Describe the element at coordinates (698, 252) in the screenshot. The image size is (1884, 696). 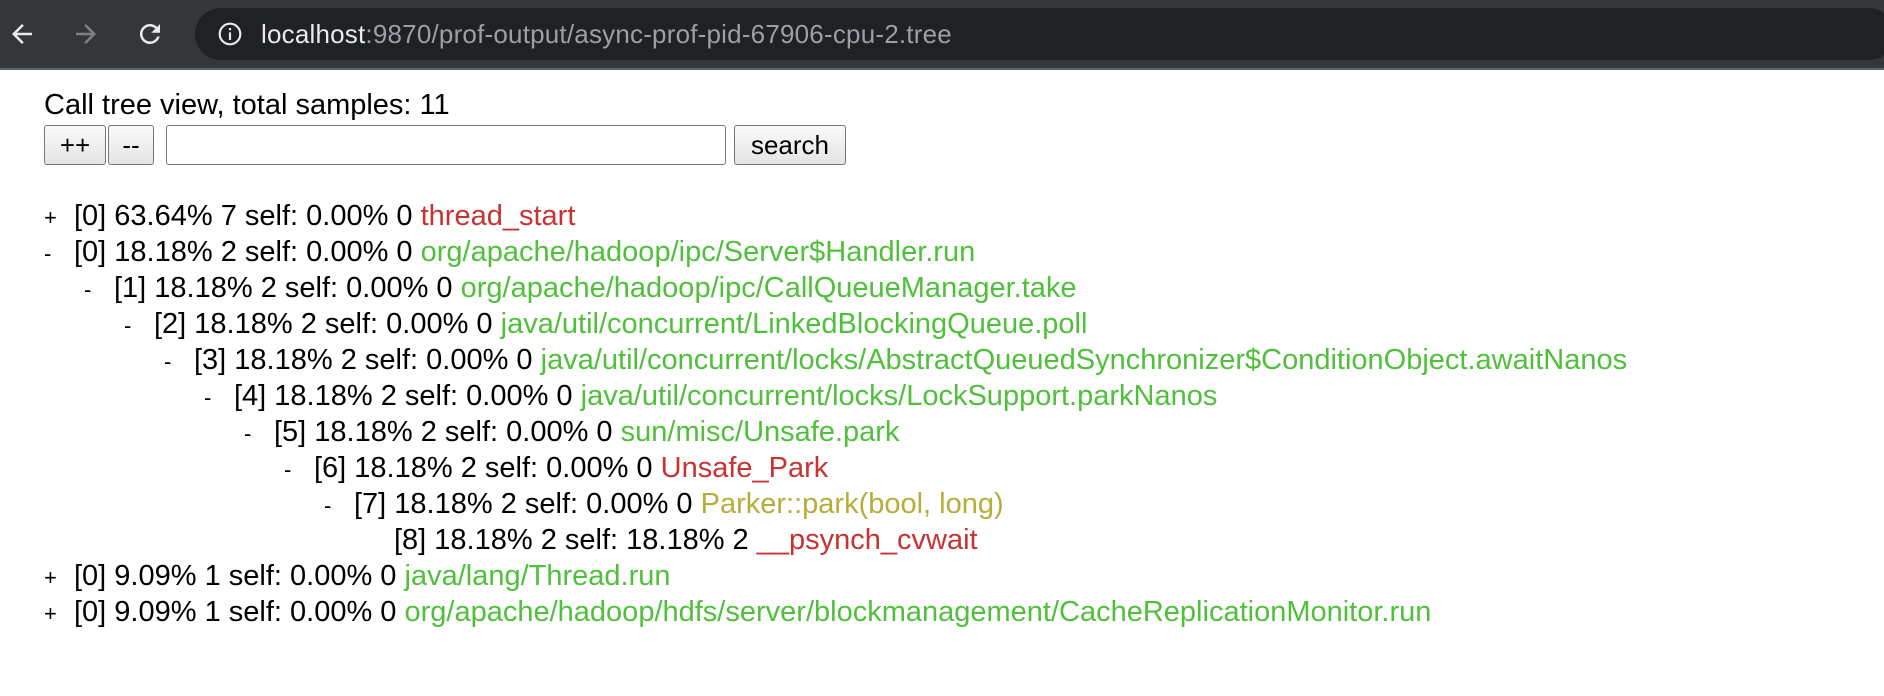
I see `frame-name: org/apache/hadoop/ipc/Server$Handler.run` at that location.